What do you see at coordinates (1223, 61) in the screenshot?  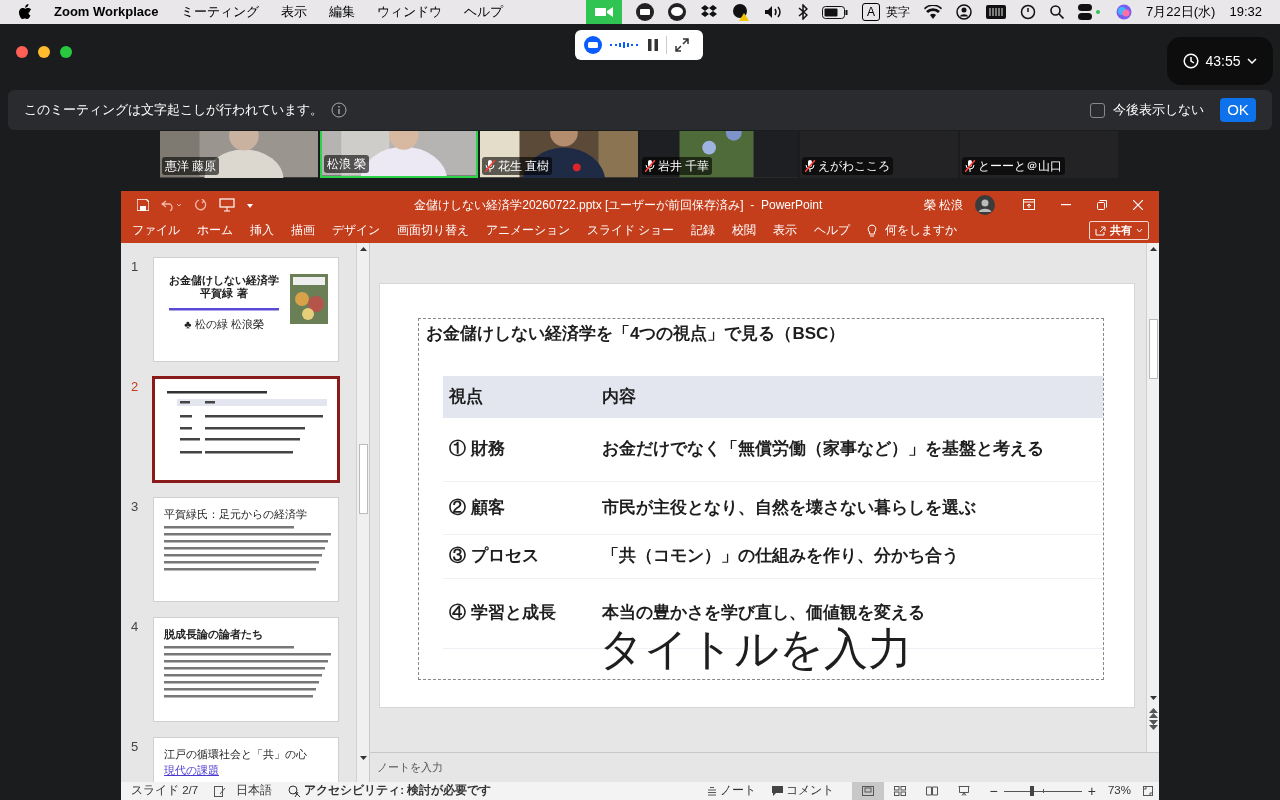 I see `timer-text: 43:55` at bounding box center [1223, 61].